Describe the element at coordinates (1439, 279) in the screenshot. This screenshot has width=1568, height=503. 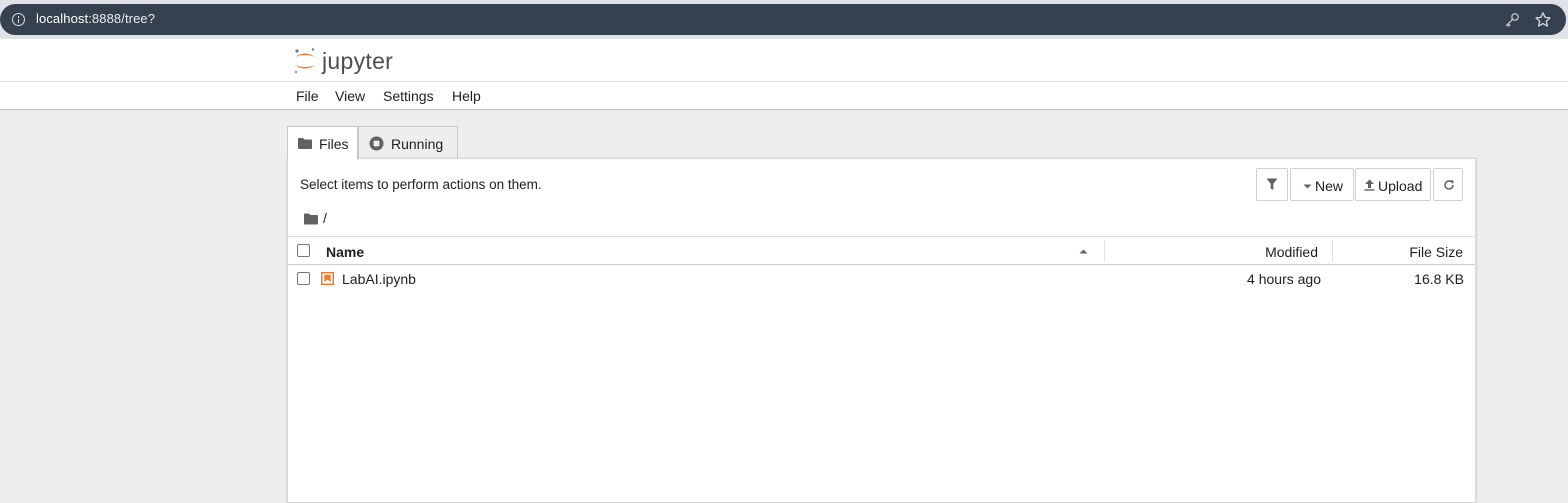
I see `file-size: 16.8 KB` at that location.